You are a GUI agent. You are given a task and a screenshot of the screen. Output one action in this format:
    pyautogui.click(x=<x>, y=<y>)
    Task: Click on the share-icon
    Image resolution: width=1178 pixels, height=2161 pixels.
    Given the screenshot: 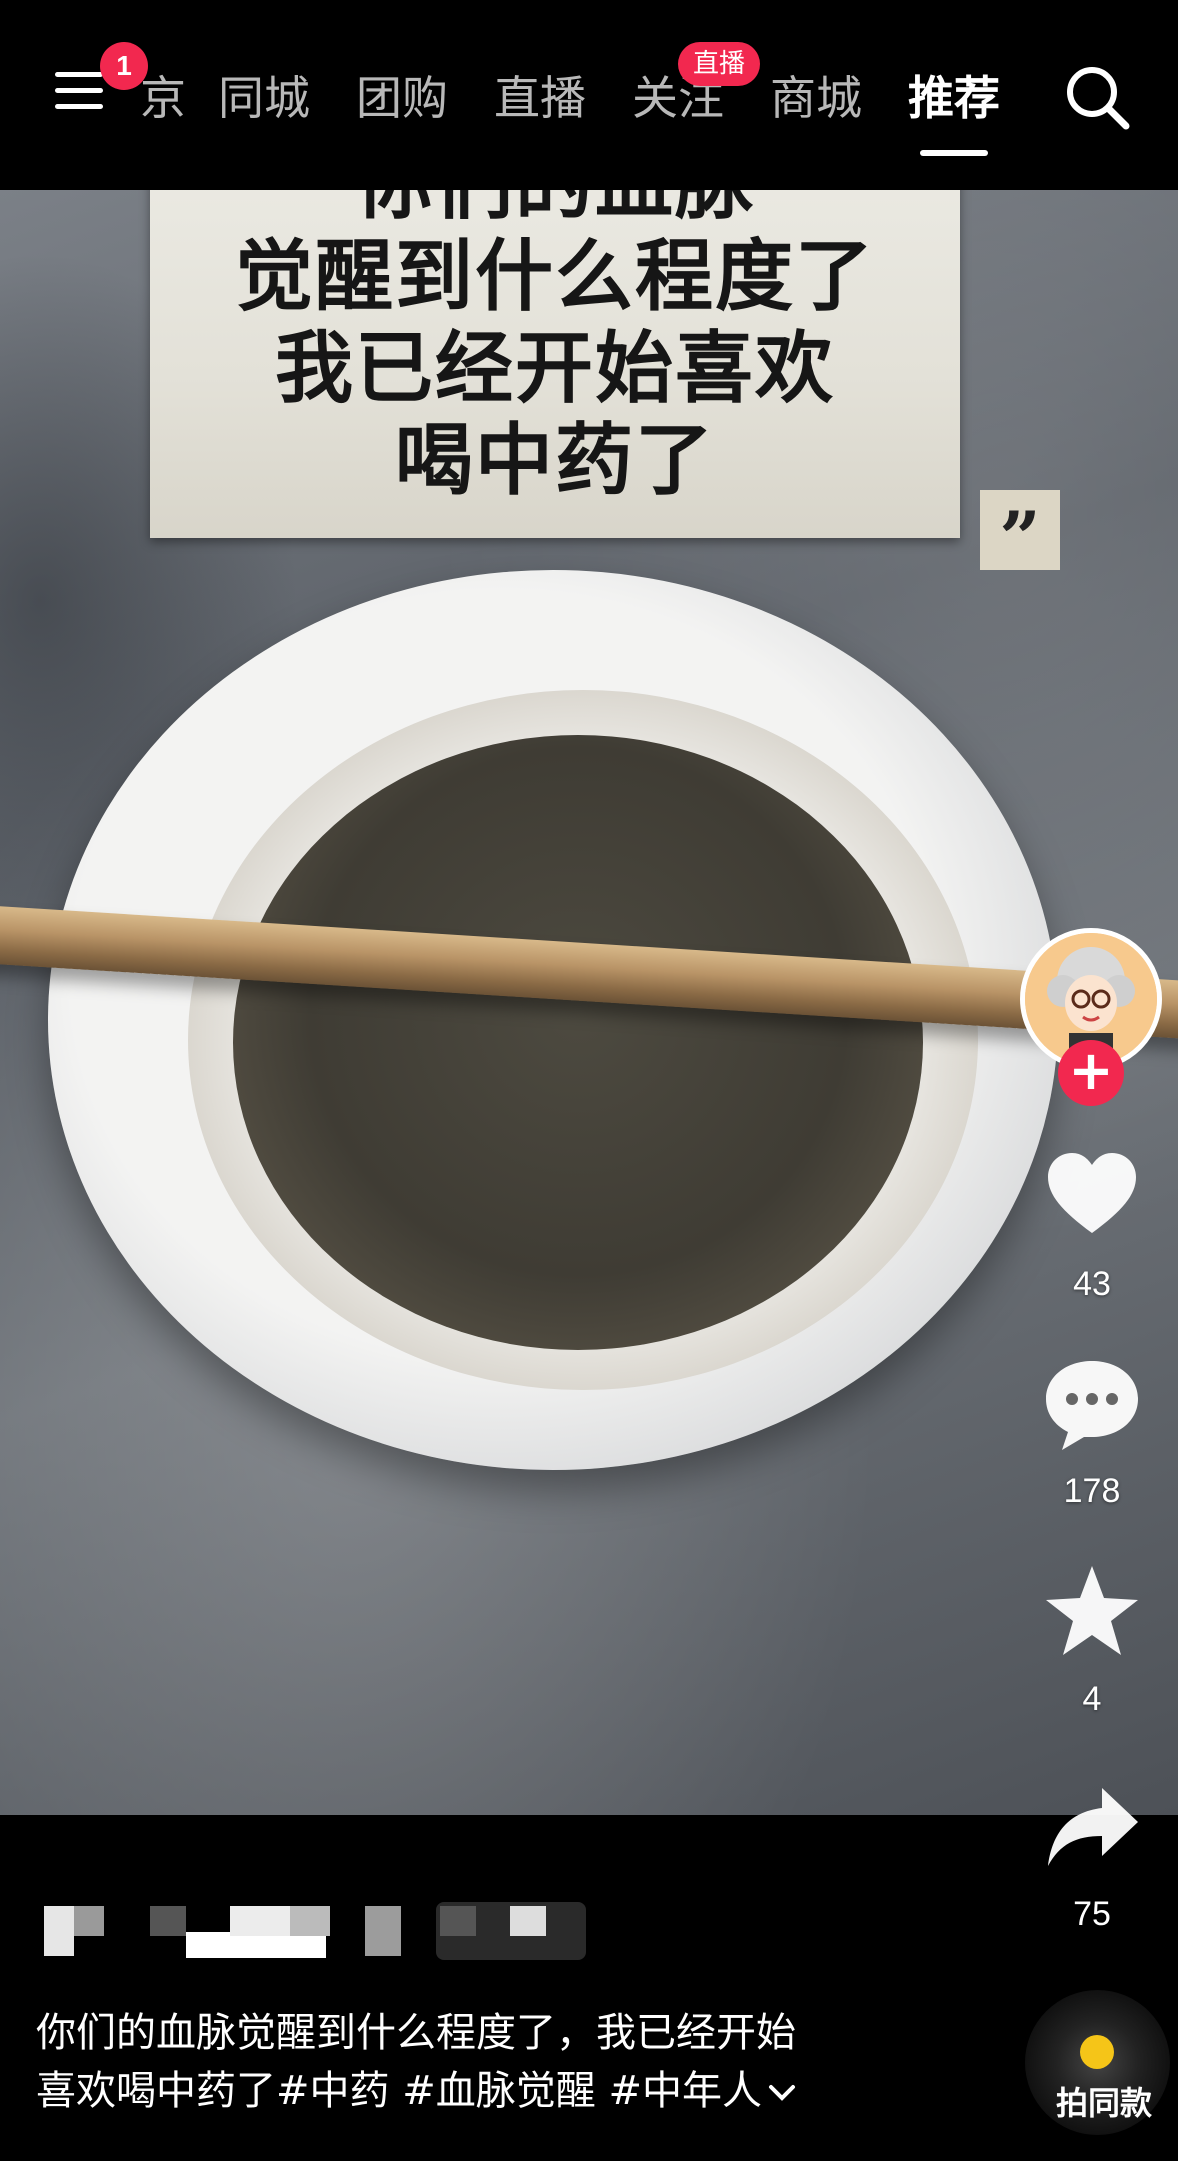 What is the action you would take?
    pyautogui.click(x=1092, y=1828)
    